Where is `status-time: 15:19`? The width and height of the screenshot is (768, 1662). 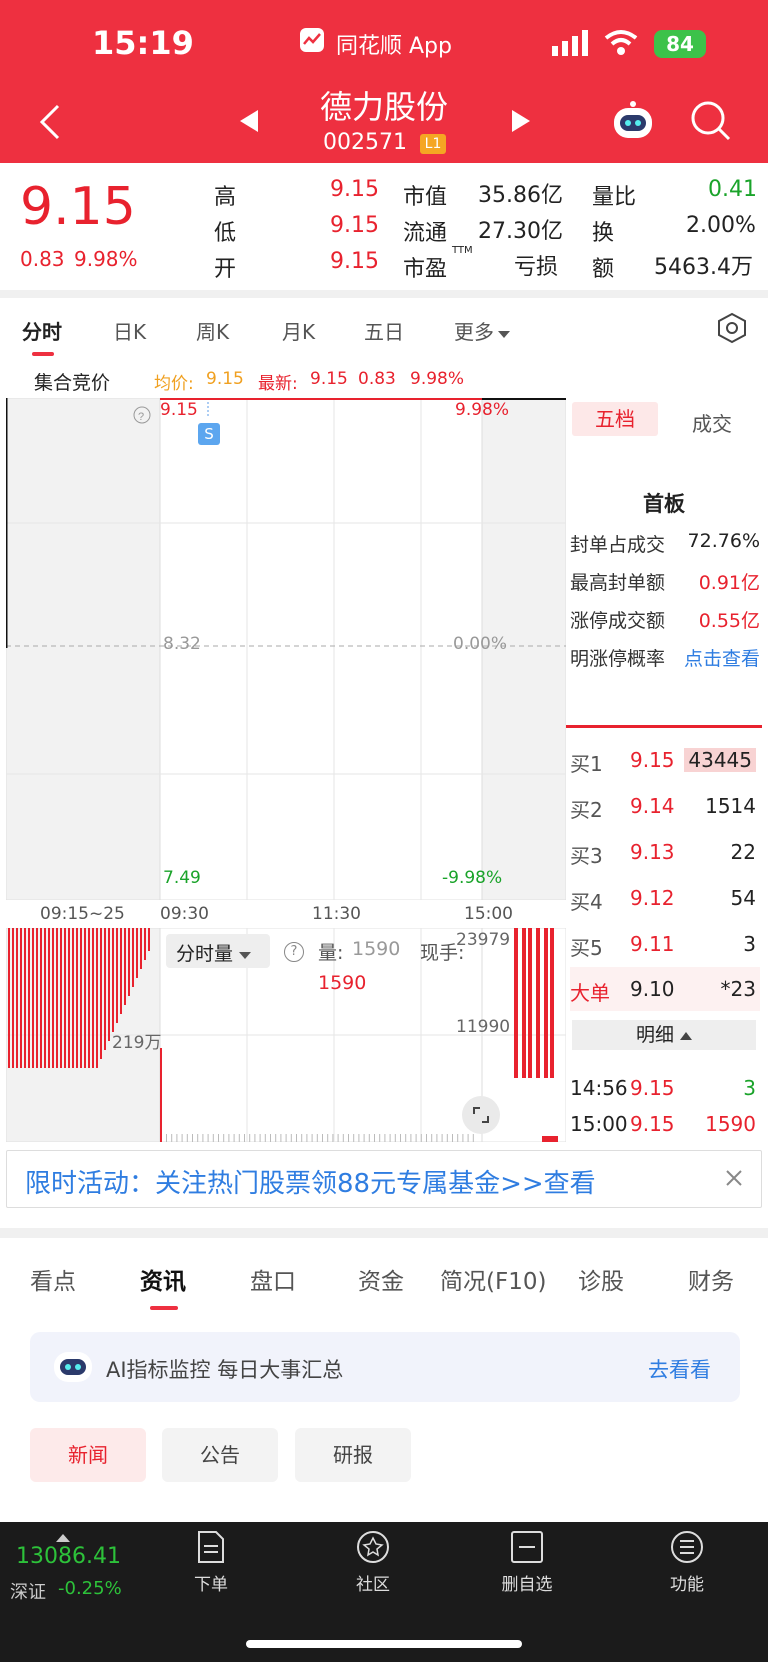 status-time: 15:19 is located at coordinates (143, 43).